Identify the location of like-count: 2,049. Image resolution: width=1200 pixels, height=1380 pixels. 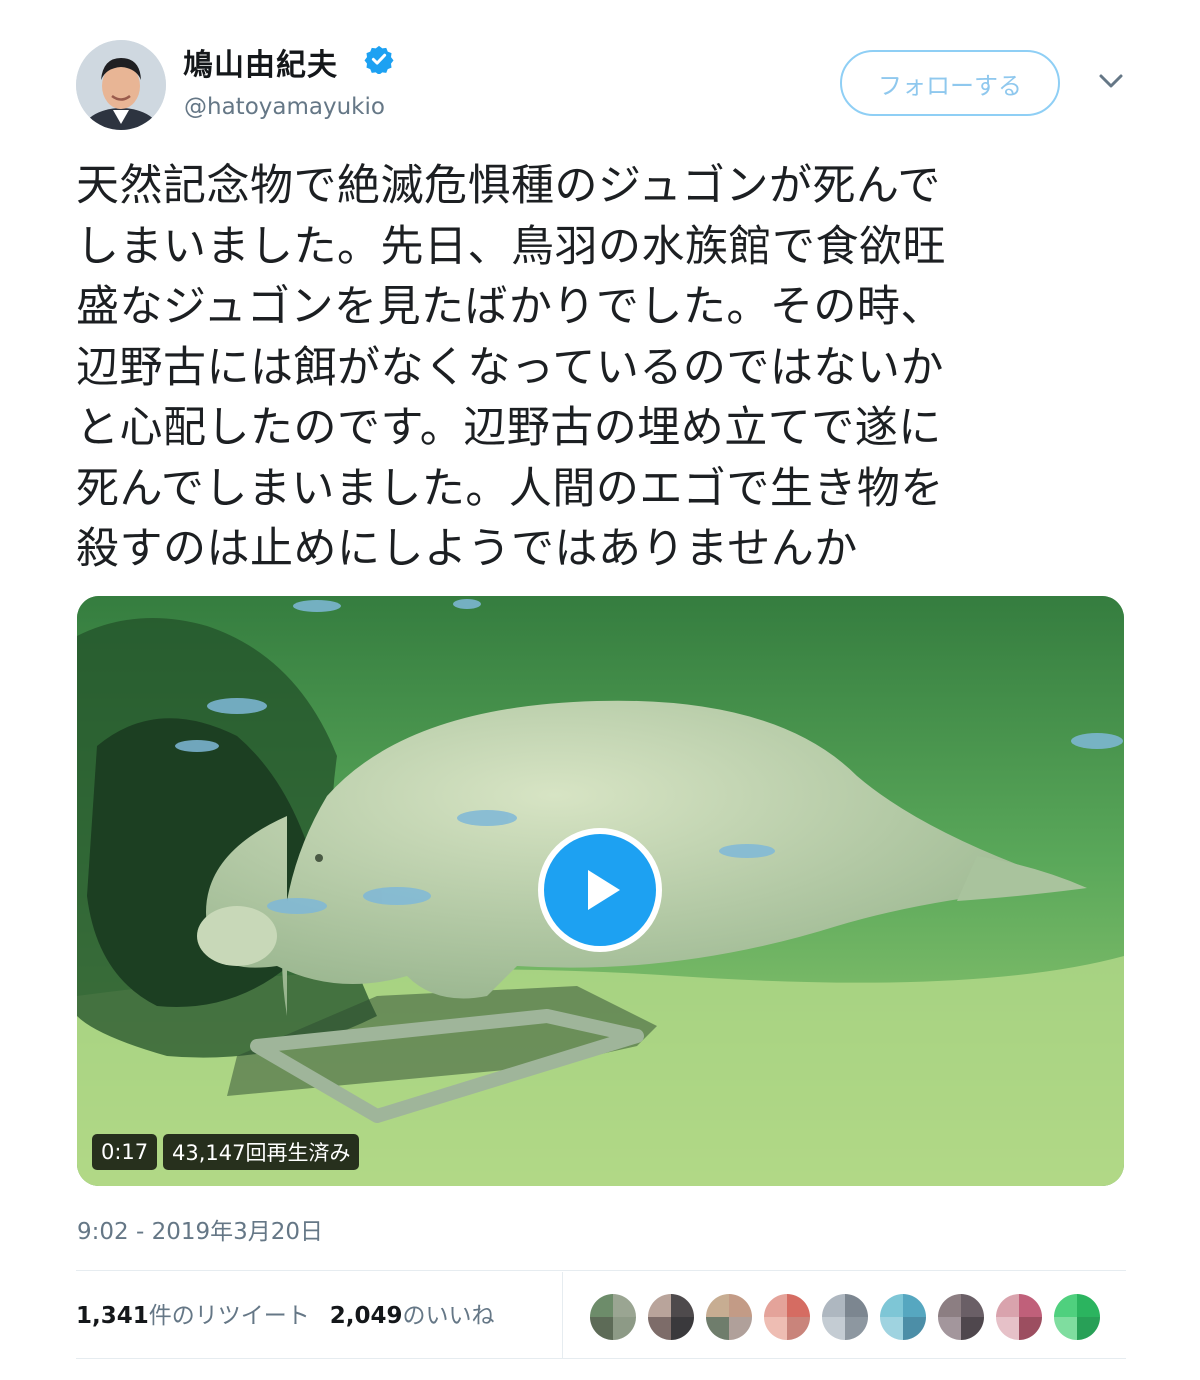
(366, 1316).